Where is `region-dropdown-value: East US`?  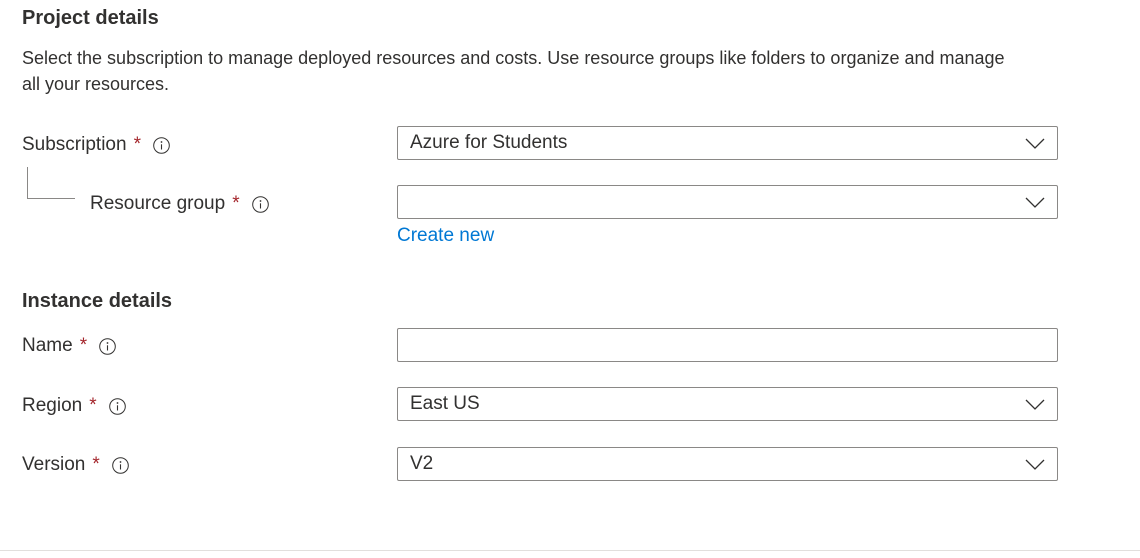 region-dropdown-value: East US is located at coordinates (445, 403).